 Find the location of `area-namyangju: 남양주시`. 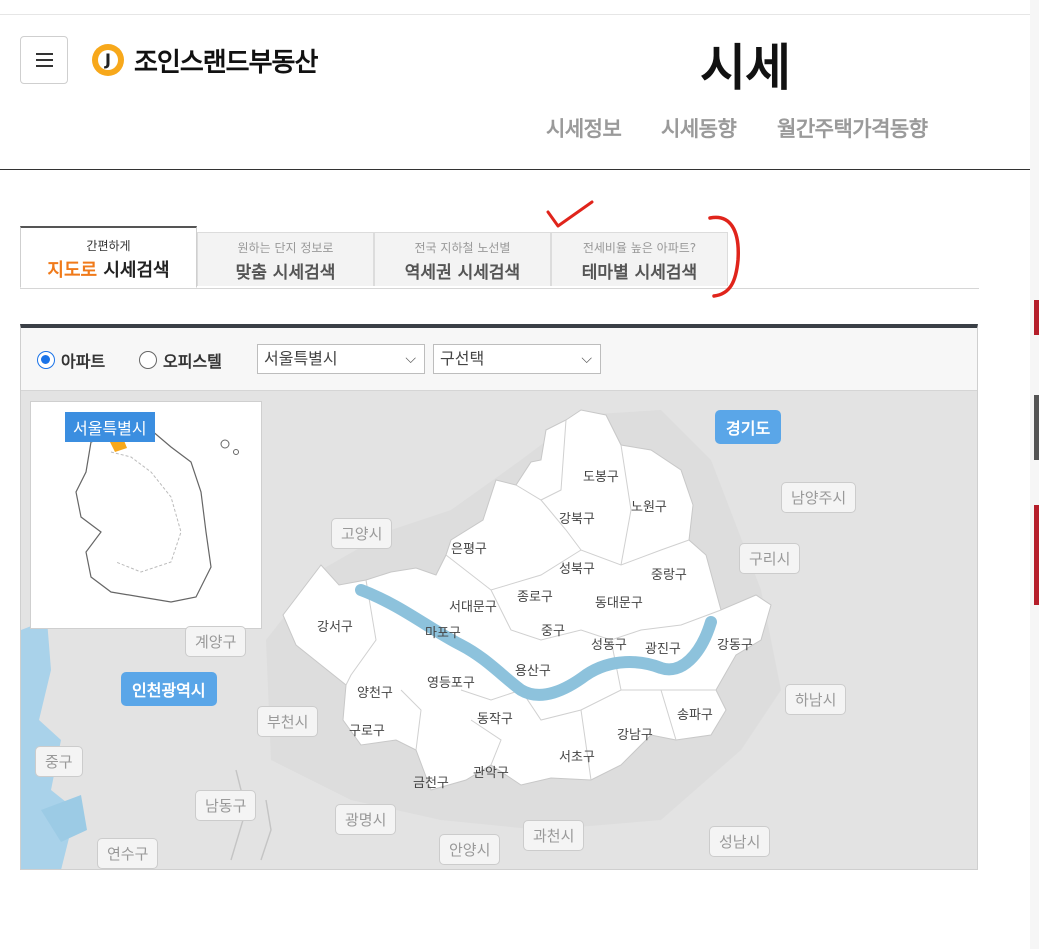

area-namyangju: 남양주시 is located at coordinates (819, 497).